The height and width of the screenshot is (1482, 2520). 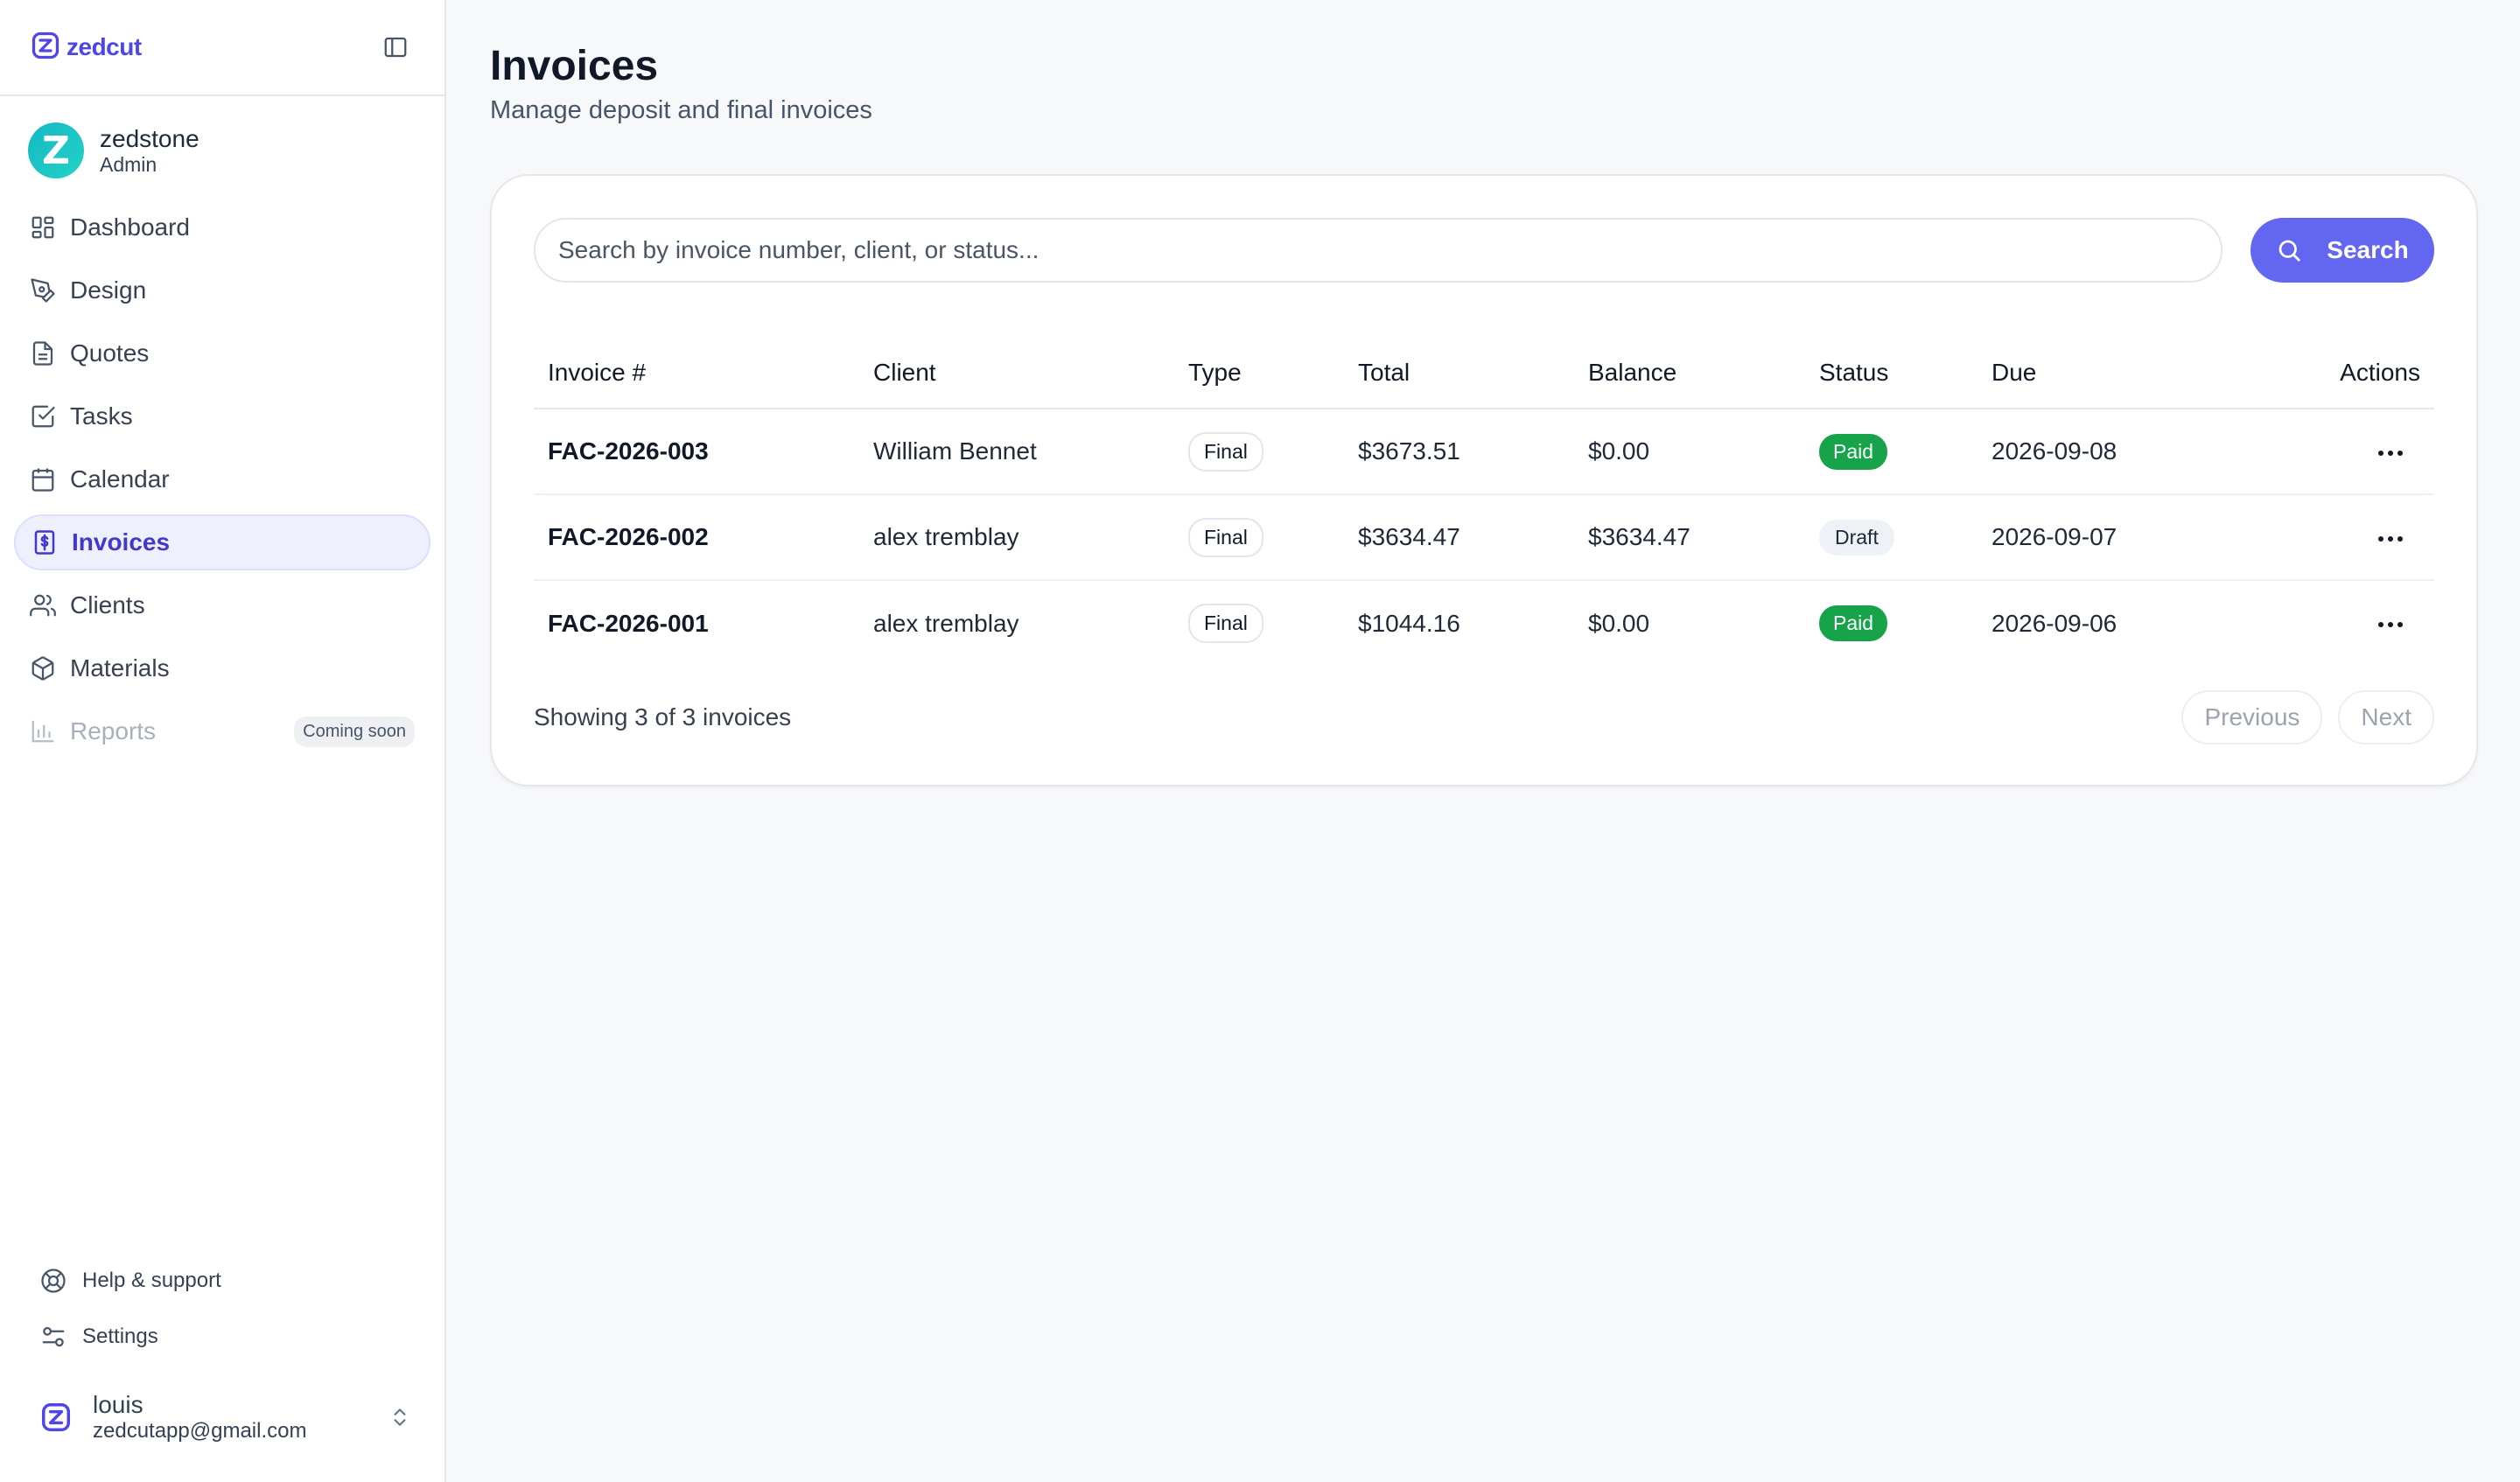 What do you see at coordinates (1891, 623) in the screenshot?
I see `status-cell: Paid` at bounding box center [1891, 623].